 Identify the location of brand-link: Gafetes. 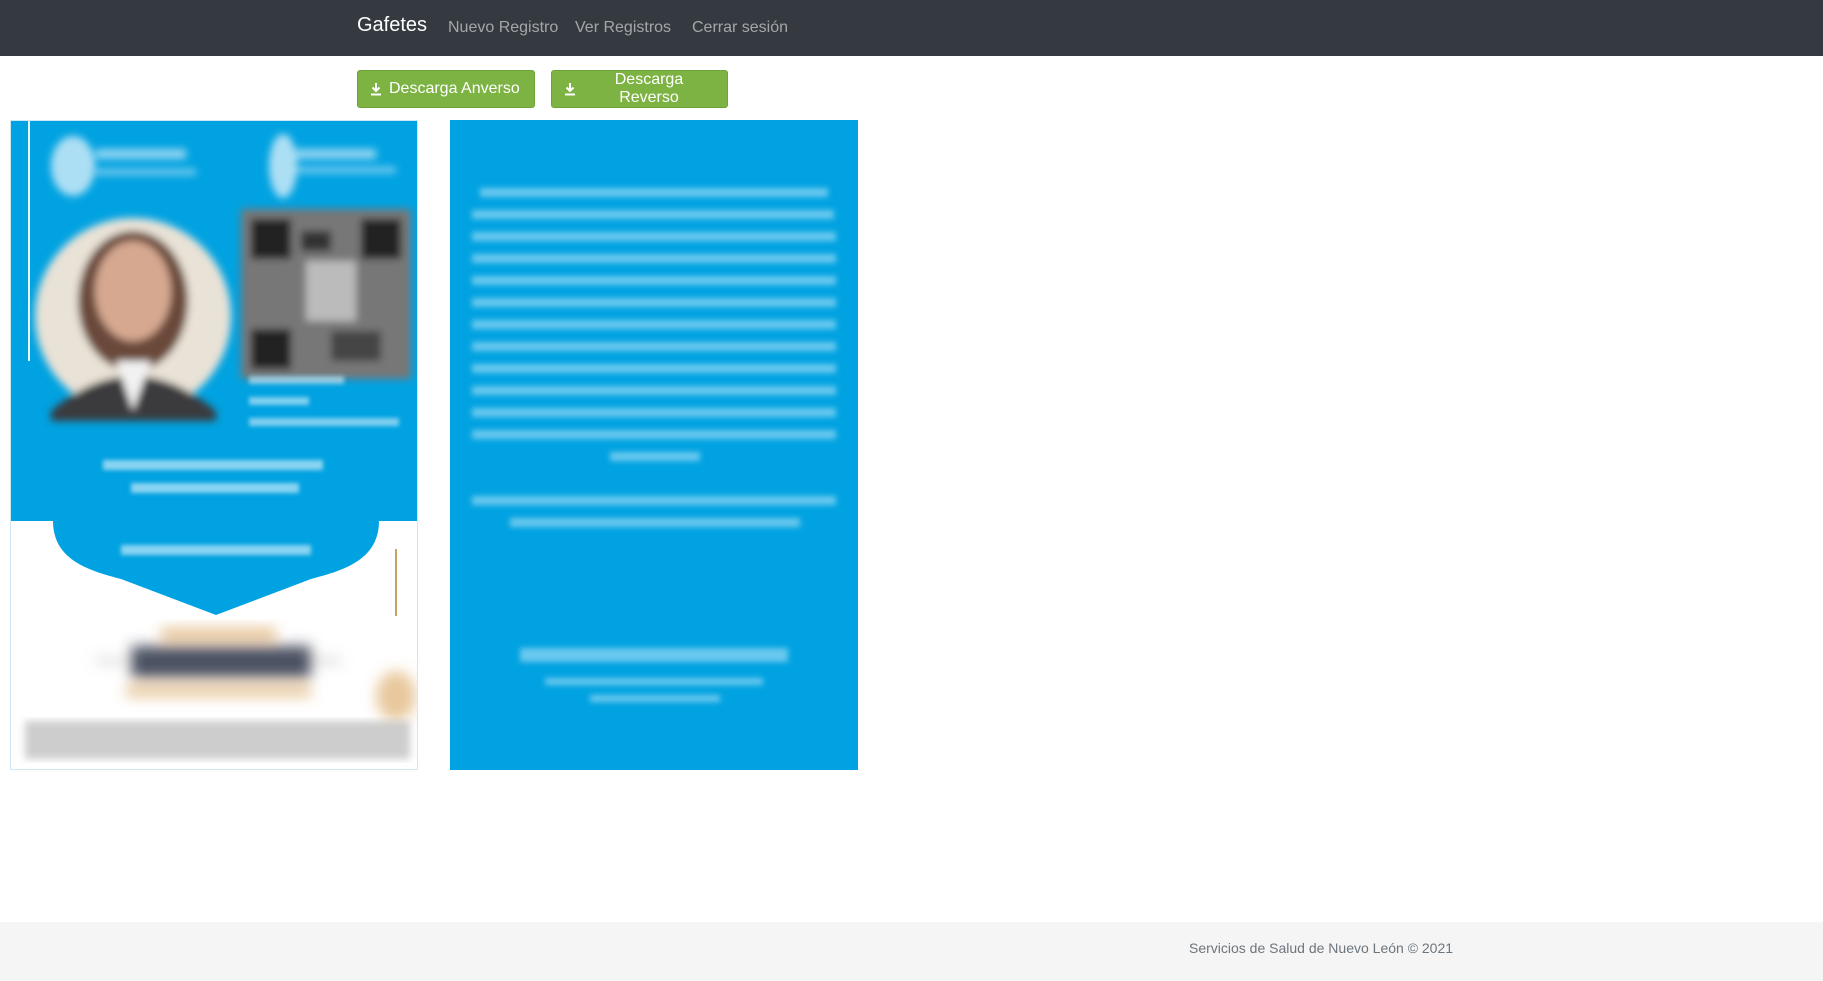
(392, 25).